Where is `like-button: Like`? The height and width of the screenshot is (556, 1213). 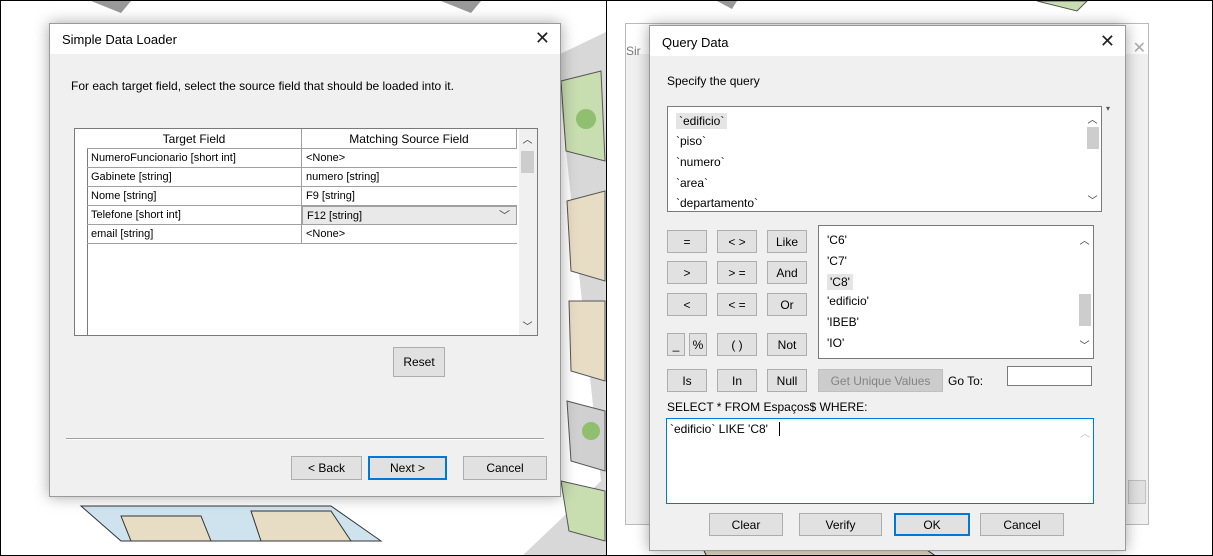
like-button: Like is located at coordinates (787, 241).